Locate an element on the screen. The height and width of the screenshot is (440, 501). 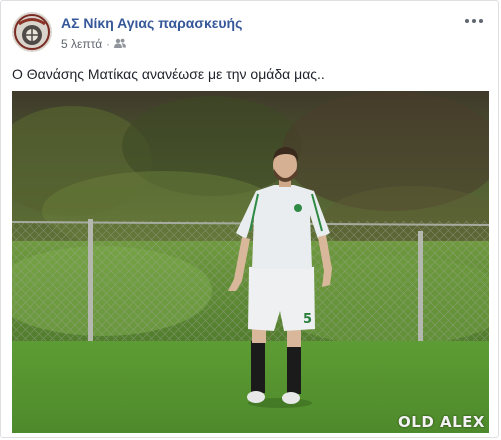
post-meta: 5 λεπτά · is located at coordinates (94, 44).